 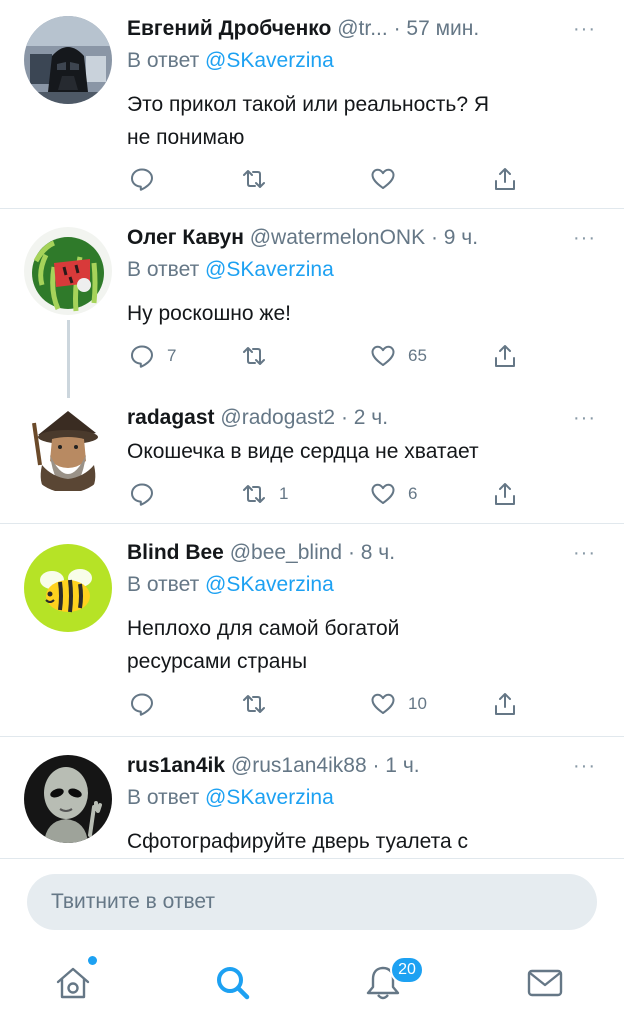 What do you see at coordinates (68, 588) in the screenshot?
I see `bee-avatar` at bounding box center [68, 588].